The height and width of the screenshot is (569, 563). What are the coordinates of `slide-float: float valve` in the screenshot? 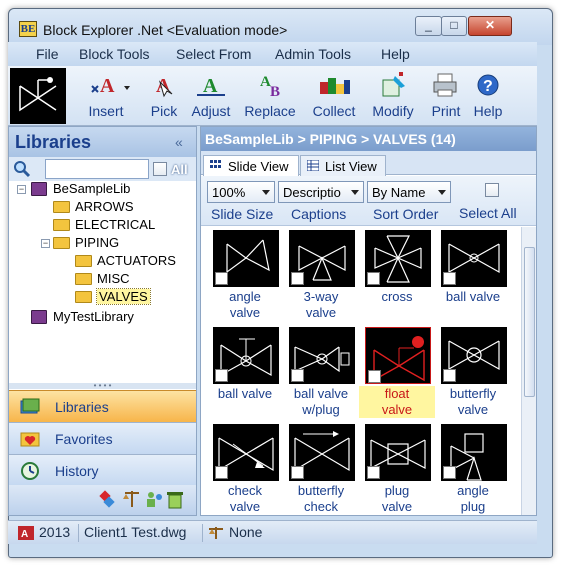 It's located at (397, 372).